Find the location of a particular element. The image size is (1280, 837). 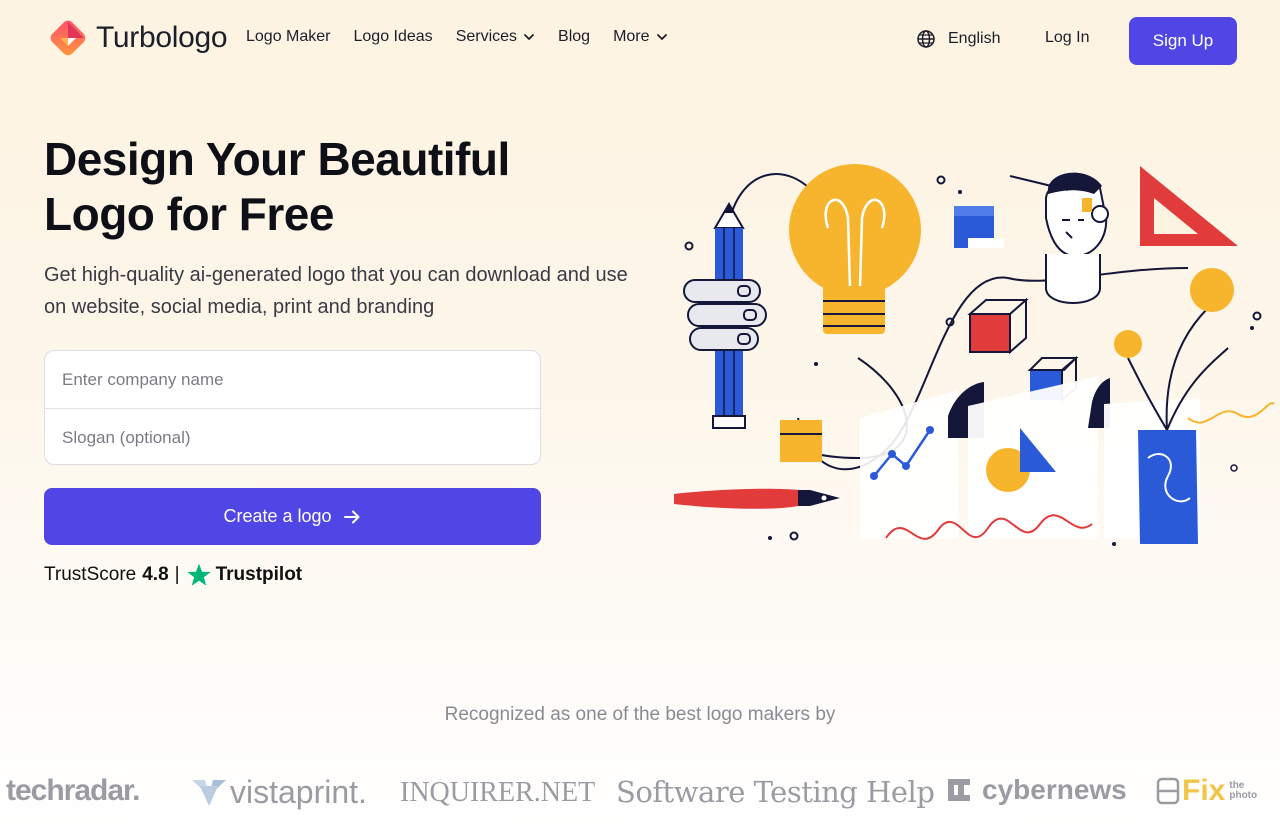

fix-small-photo: photo is located at coordinates (1243, 795).